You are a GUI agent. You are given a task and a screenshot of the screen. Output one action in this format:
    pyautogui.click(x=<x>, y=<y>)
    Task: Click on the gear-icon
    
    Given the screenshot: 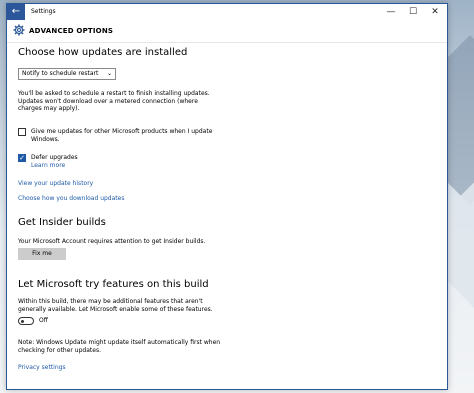 What is the action you would take?
    pyautogui.click(x=19, y=30)
    